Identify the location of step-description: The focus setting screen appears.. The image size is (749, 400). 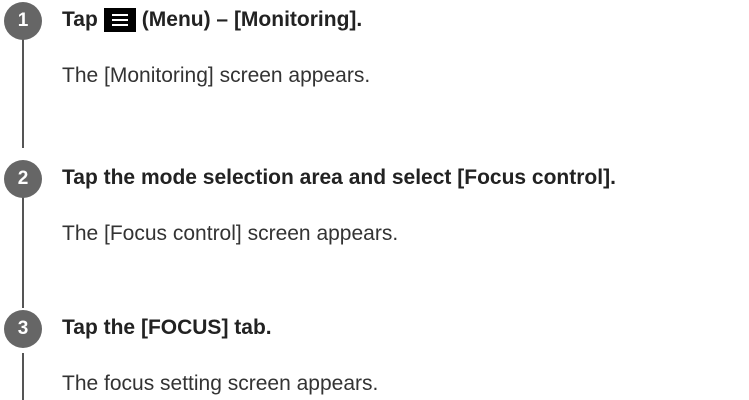
(220, 383).